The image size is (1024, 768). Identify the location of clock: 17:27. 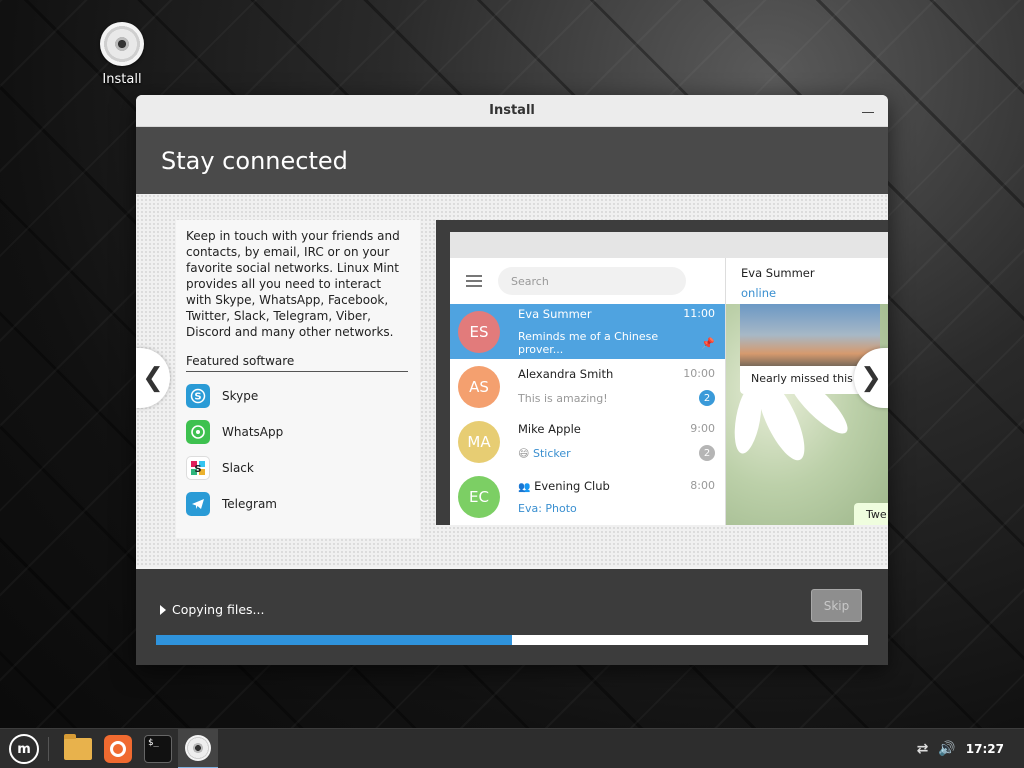
(985, 749).